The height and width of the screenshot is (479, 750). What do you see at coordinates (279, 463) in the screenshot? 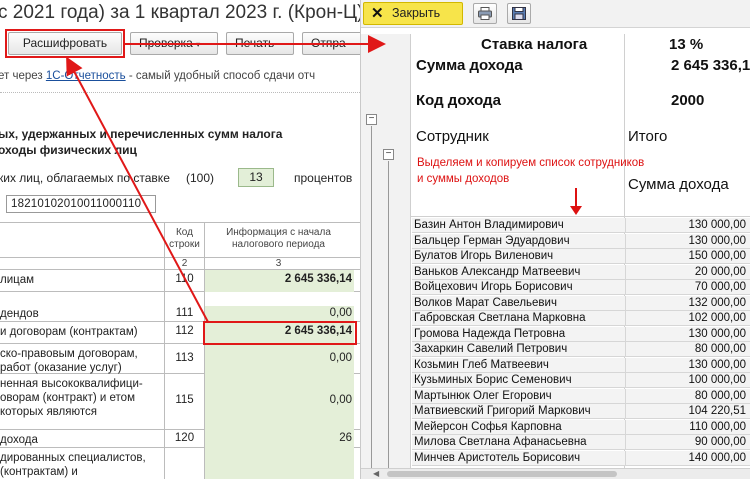
I see `row-value` at bounding box center [279, 463].